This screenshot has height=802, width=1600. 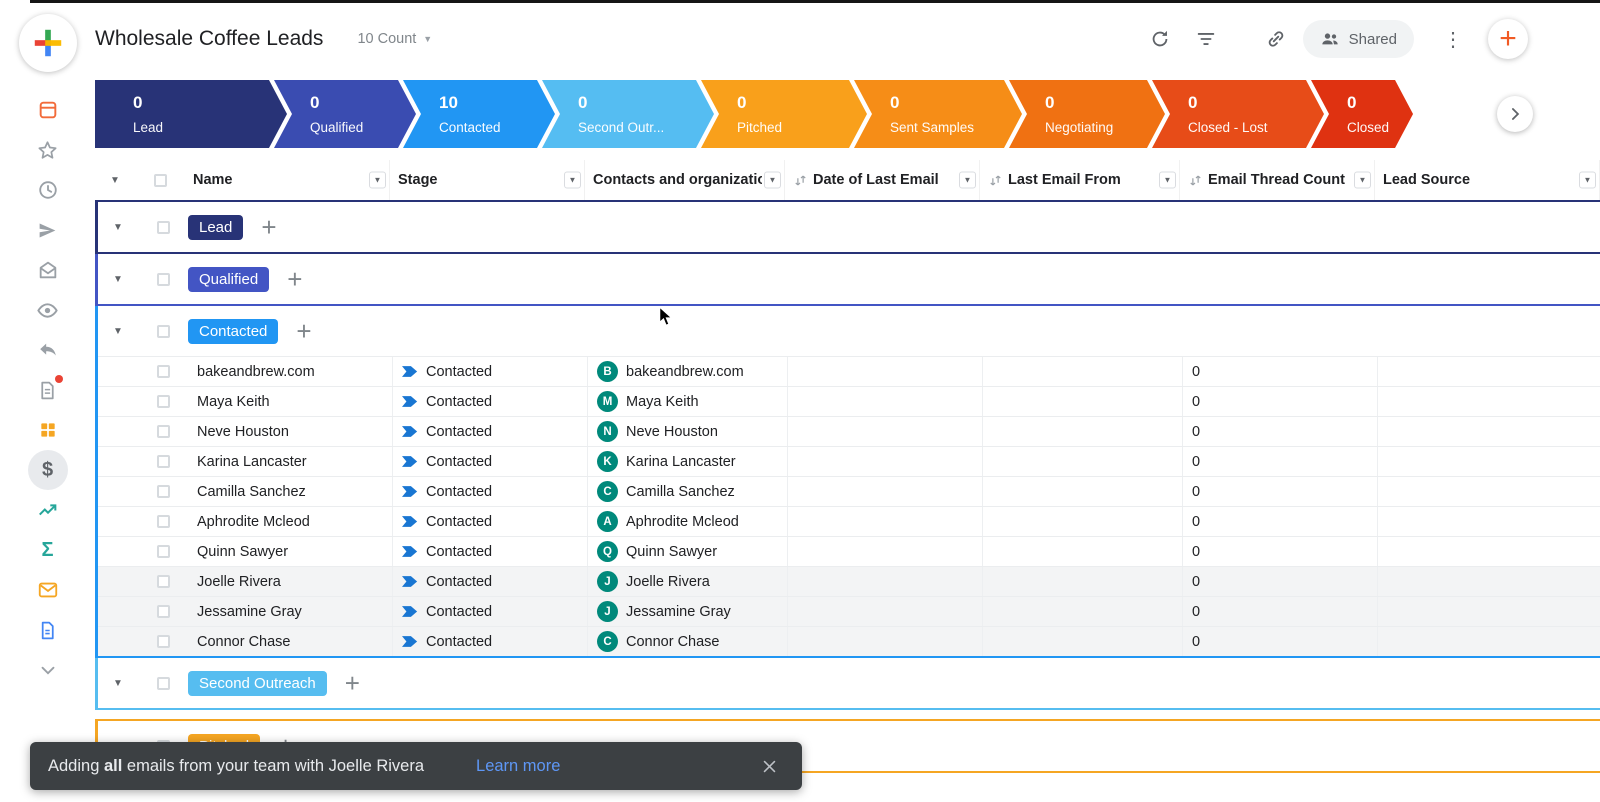 I want to click on star-icon, so click(x=48, y=150).